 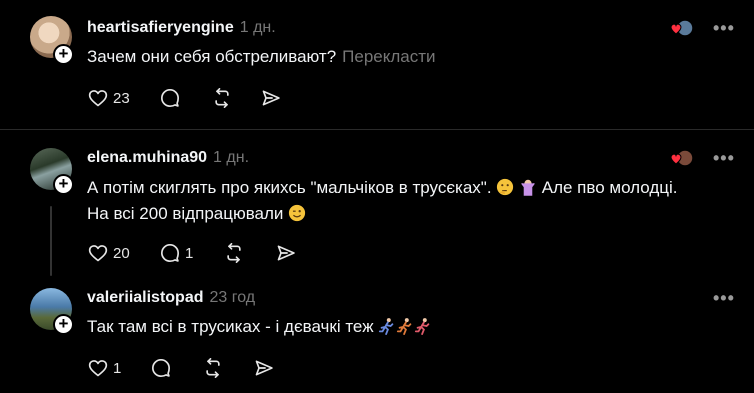 What do you see at coordinates (109, 253) in the screenshot?
I see `like-button: 20` at bounding box center [109, 253].